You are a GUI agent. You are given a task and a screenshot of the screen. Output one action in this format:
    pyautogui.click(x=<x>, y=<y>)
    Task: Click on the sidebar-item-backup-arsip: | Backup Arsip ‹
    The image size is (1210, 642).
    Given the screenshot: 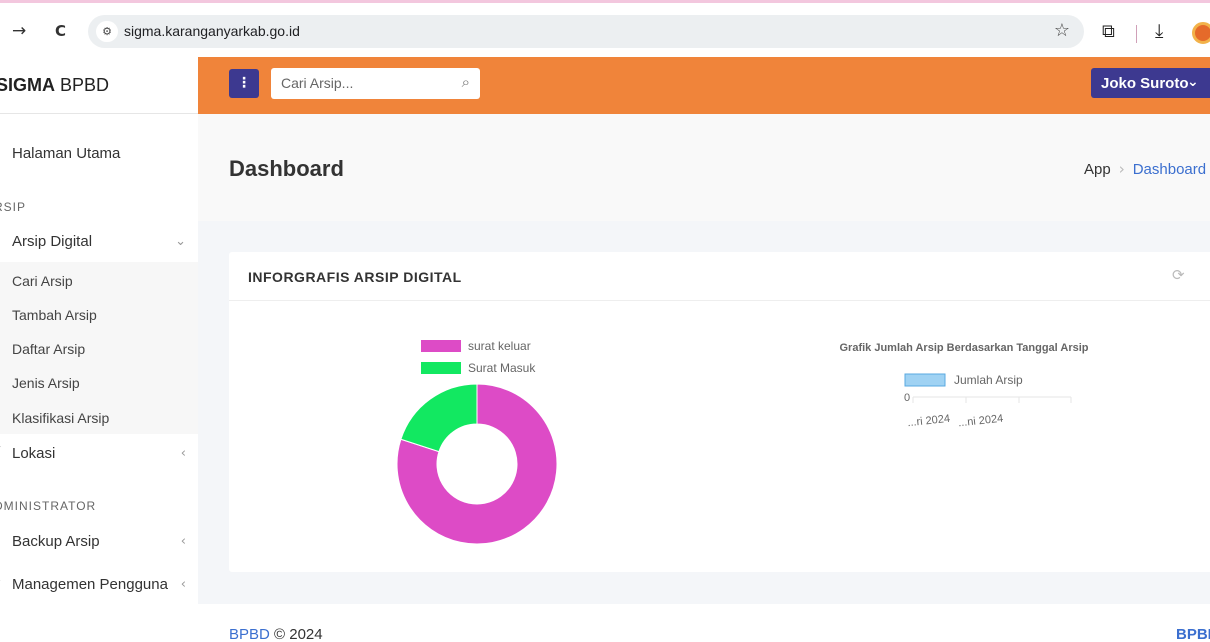 What is the action you would take?
    pyautogui.click(x=99, y=542)
    